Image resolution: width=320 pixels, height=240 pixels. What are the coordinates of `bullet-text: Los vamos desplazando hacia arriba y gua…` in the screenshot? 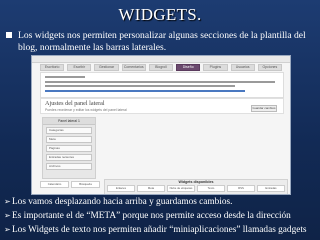 It's located at (122, 202).